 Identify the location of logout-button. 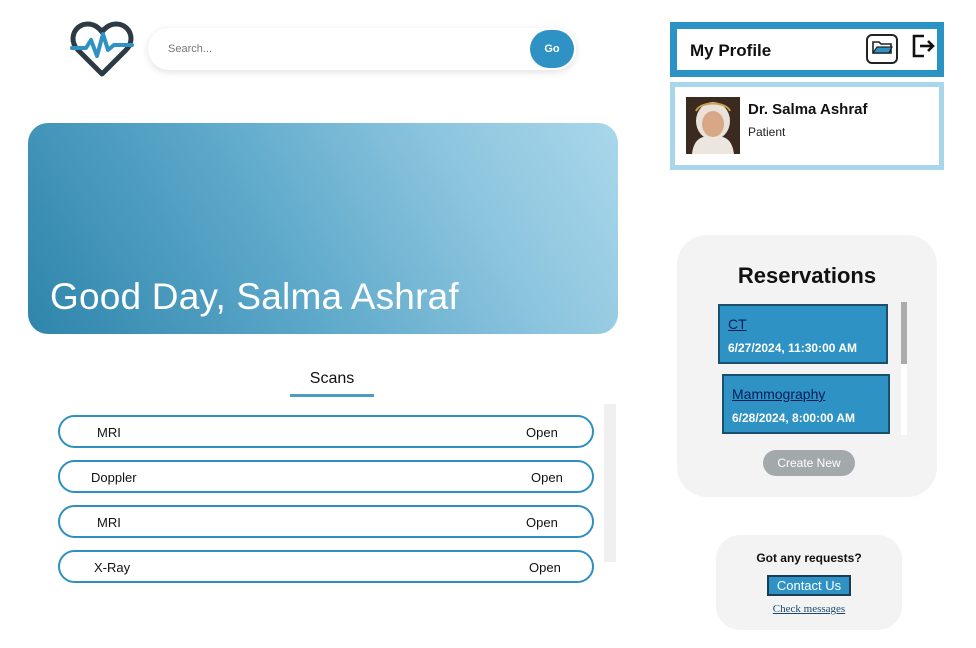
(923, 48).